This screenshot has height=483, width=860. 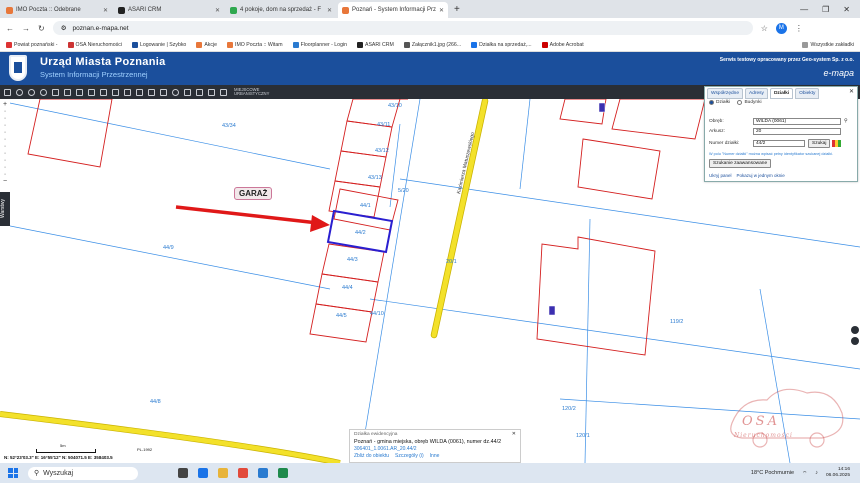 What do you see at coordinates (846, 9) in the screenshot?
I see `close-window-icon: ✕` at bounding box center [846, 9].